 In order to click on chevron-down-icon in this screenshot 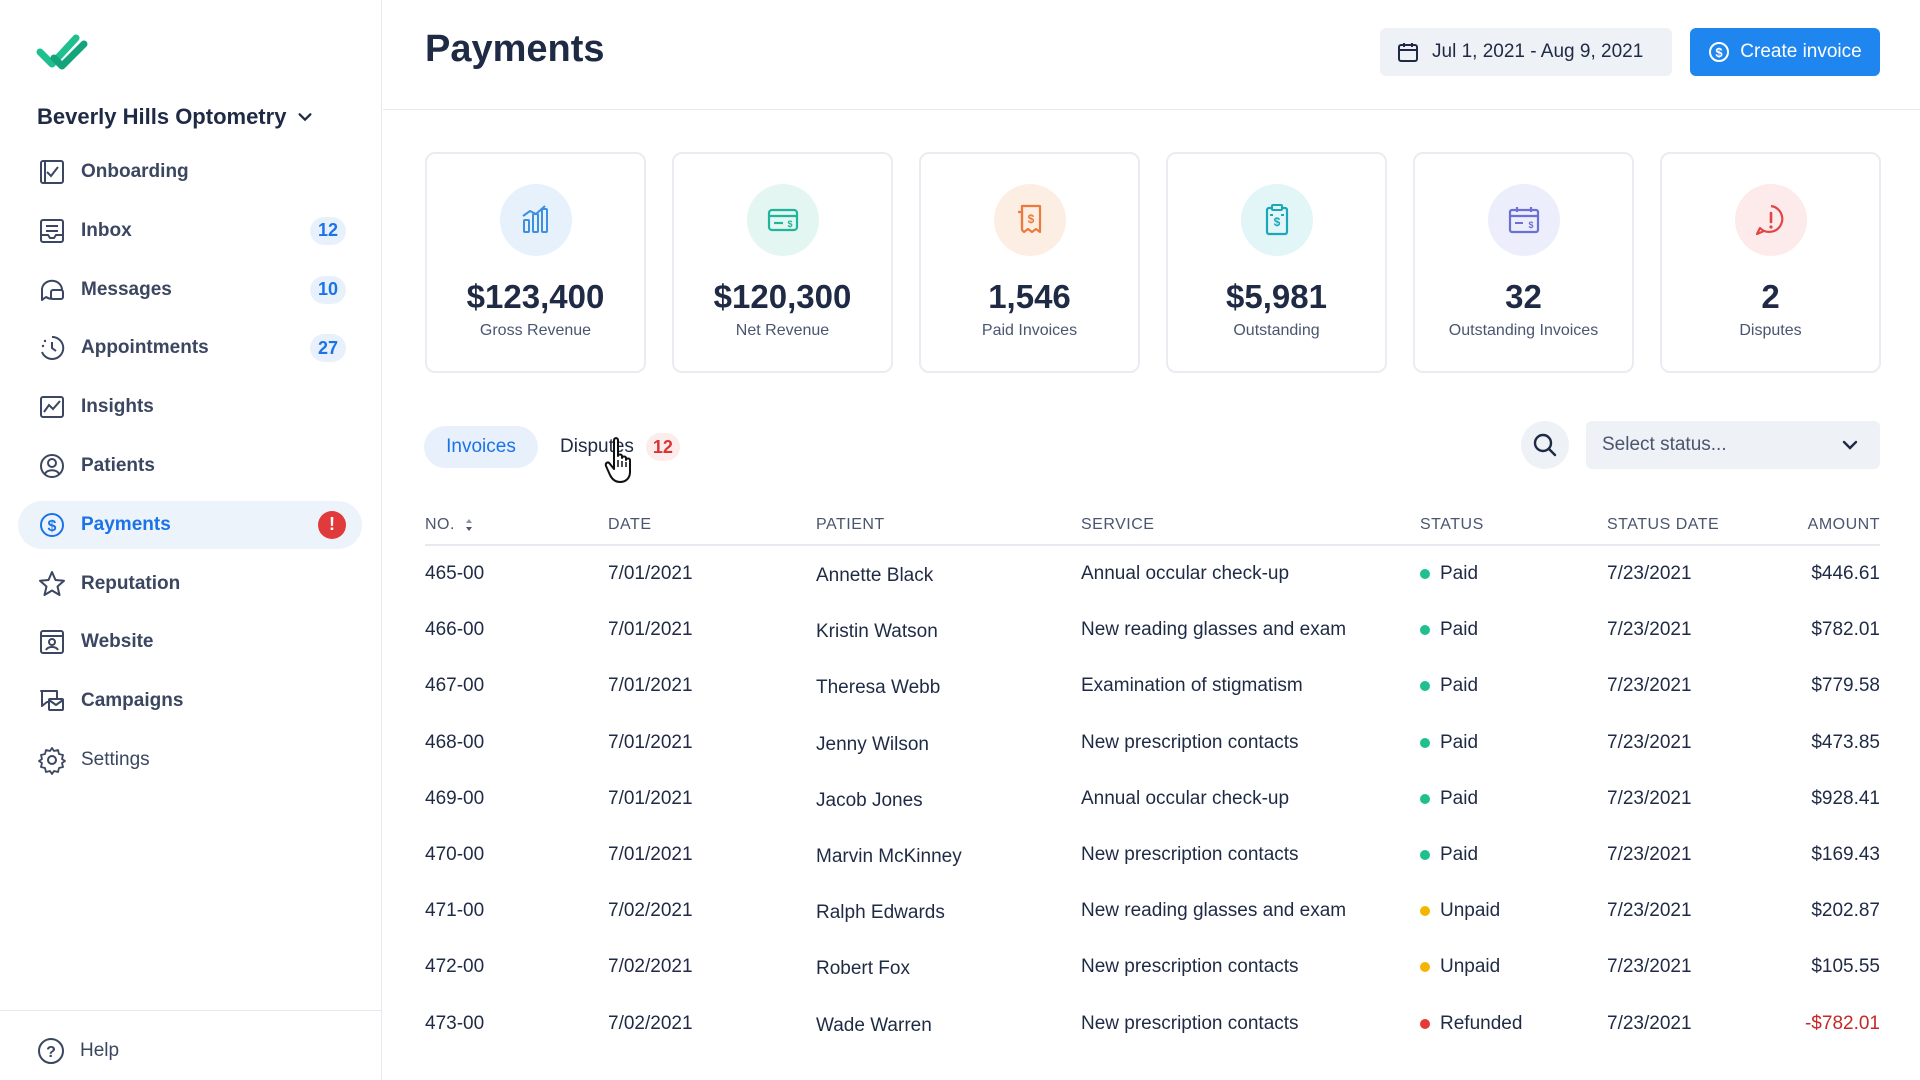, I will do `click(305, 117)`.